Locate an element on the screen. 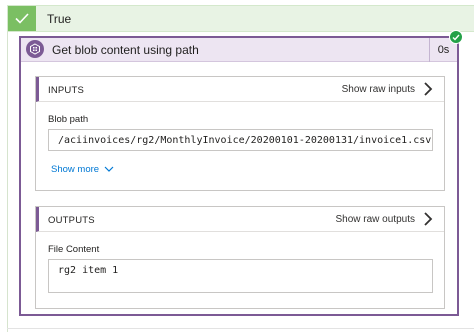 This screenshot has width=474, height=332. outputs-title: OUTPUTS is located at coordinates (71, 220).